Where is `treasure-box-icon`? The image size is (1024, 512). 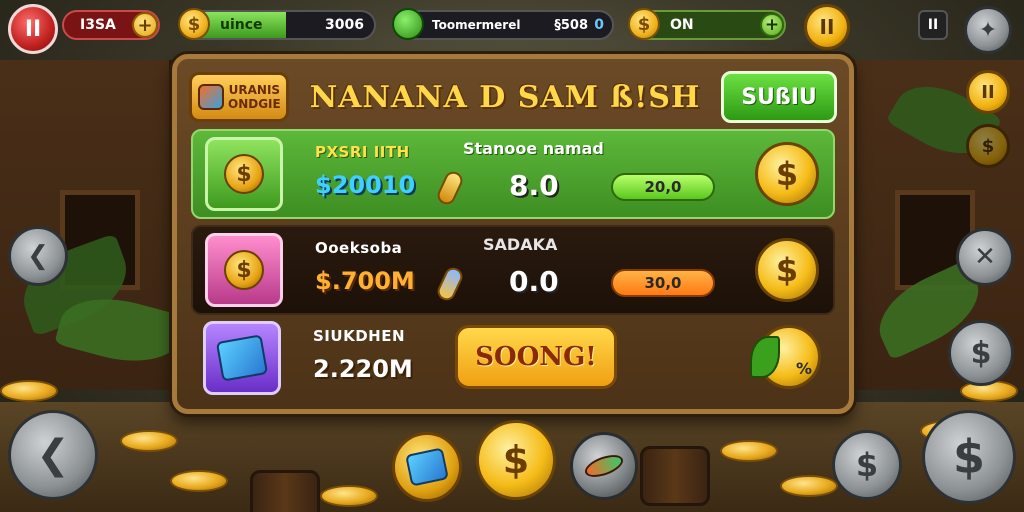
treasure-box-icon is located at coordinates (242, 358).